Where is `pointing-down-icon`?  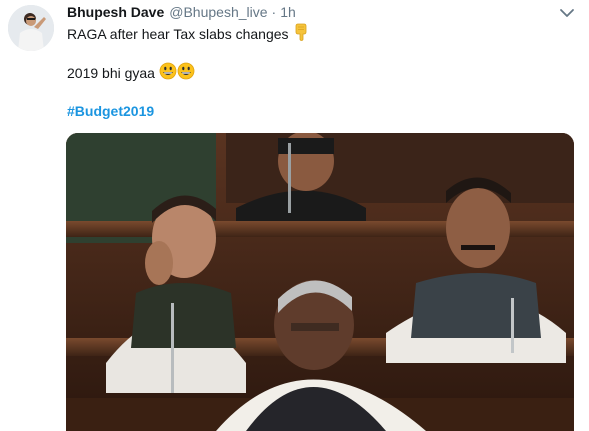 pointing-down-icon is located at coordinates (301, 34).